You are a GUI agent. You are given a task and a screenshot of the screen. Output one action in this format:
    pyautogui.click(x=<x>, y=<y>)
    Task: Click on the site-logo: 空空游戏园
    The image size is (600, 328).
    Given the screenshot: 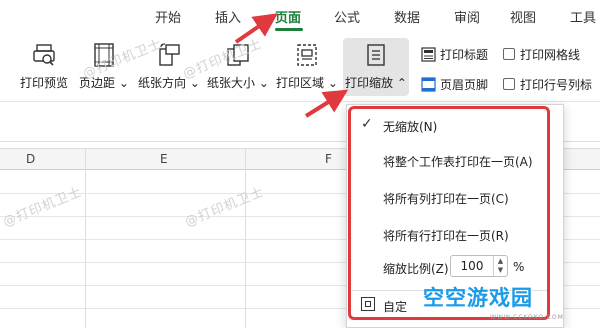 What is the action you would take?
    pyautogui.click(x=478, y=297)
    